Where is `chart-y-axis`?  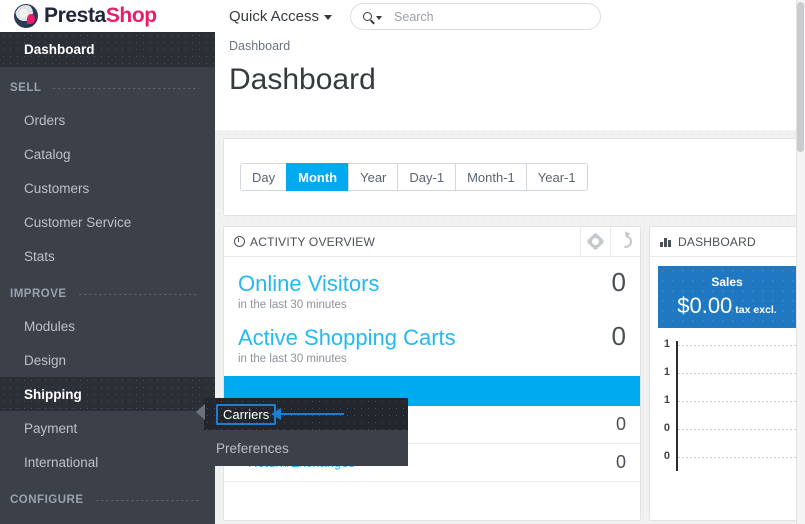
chart-y-axis is located at coordinates (677, 406).